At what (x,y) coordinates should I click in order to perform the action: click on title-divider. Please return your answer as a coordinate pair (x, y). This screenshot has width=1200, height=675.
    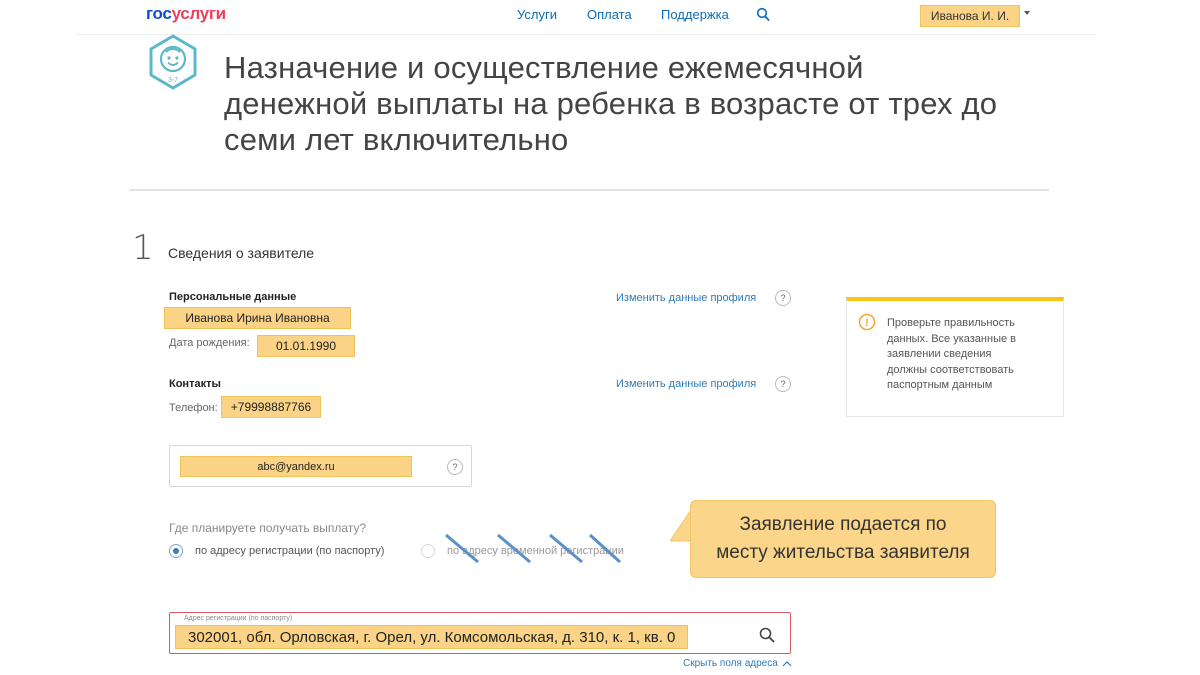
    Looking at the image, I should click on (589, 190).